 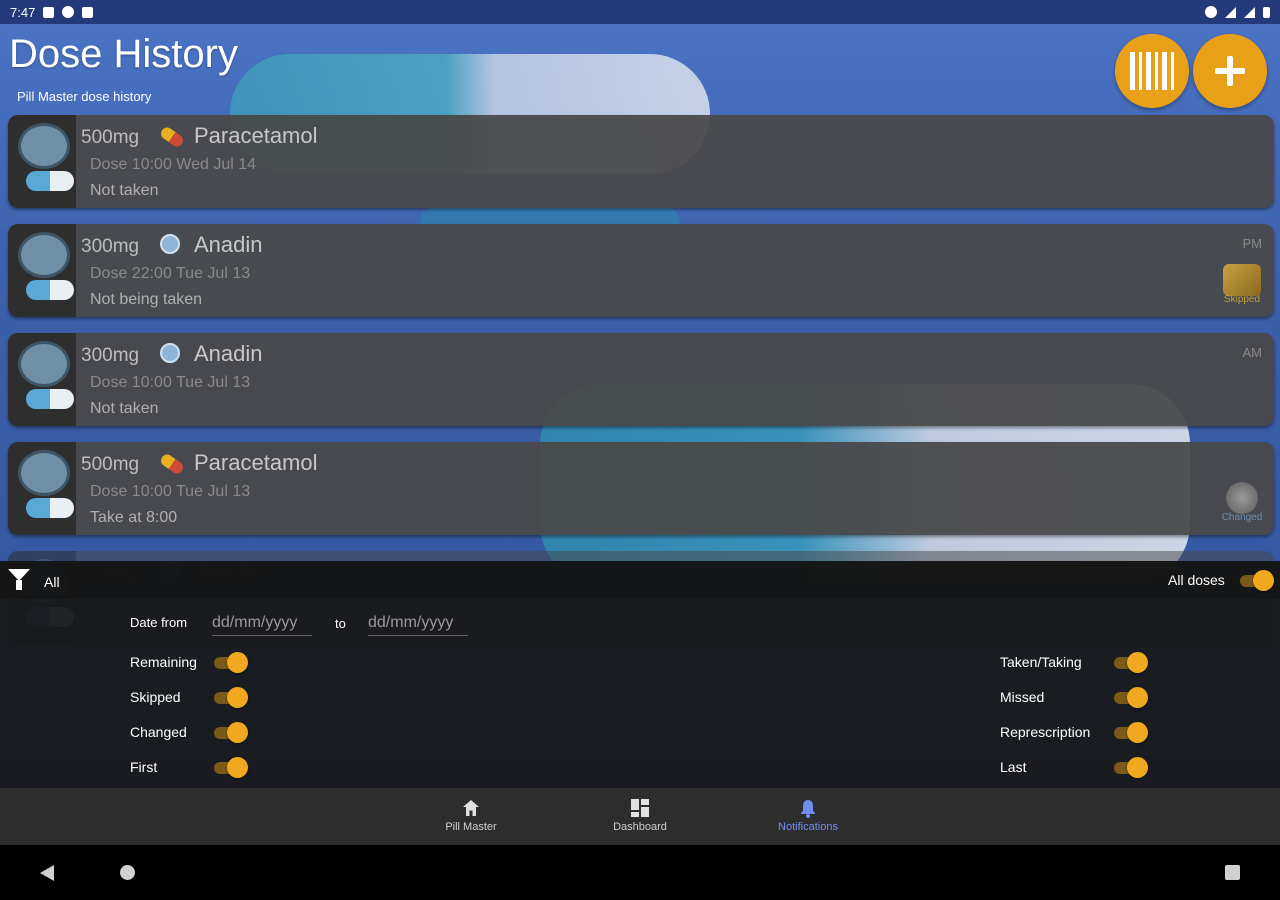 What do you see at coordinates (19, 579) in the screenshot?
I see `filter-icon` at bounding box center [19, 579].